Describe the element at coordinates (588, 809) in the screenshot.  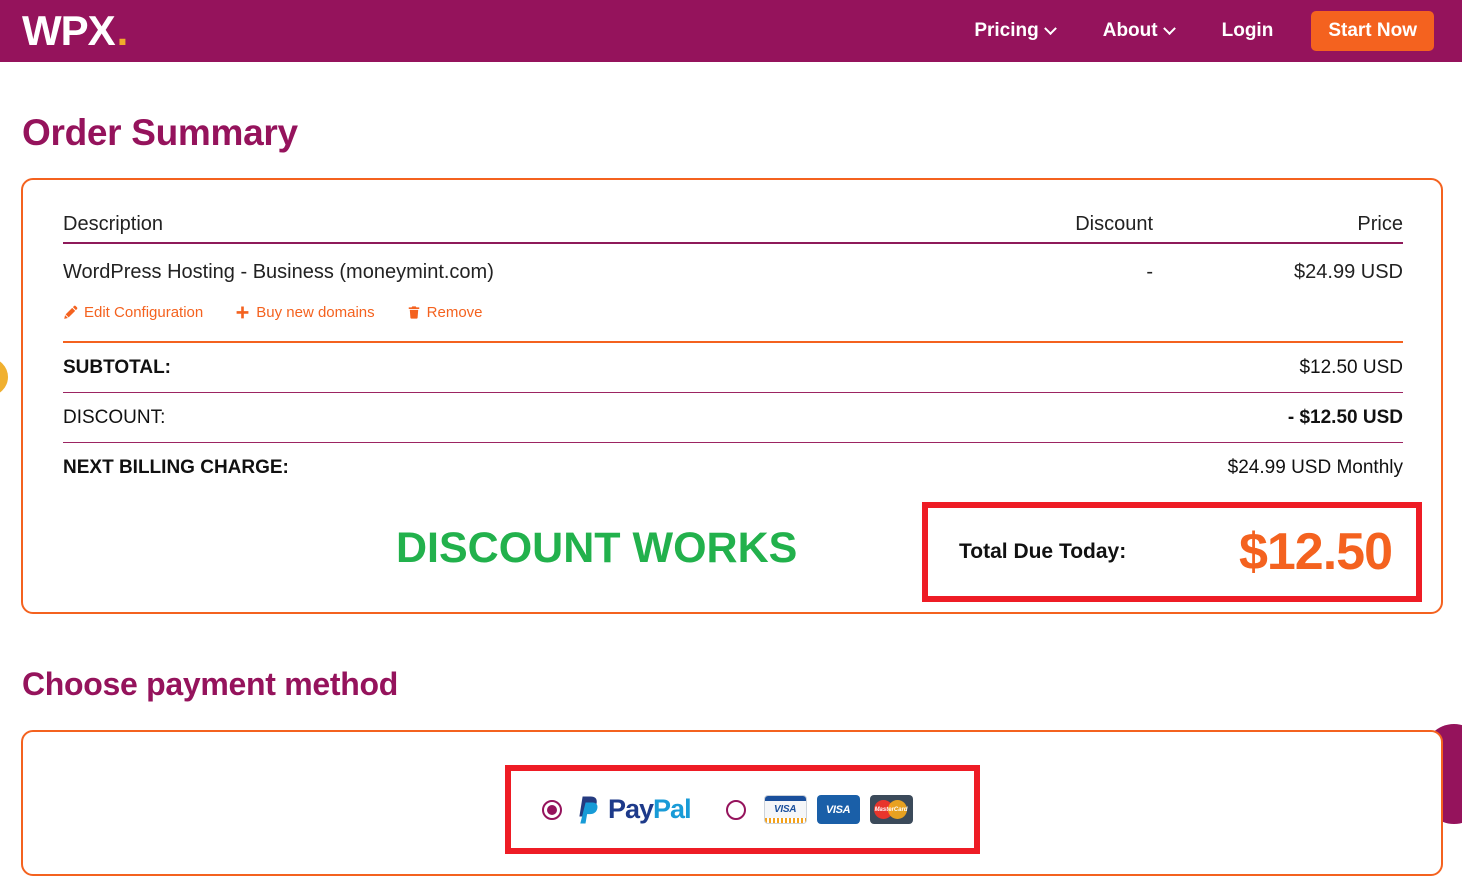
I see `paypal-mark-icon` at that location.